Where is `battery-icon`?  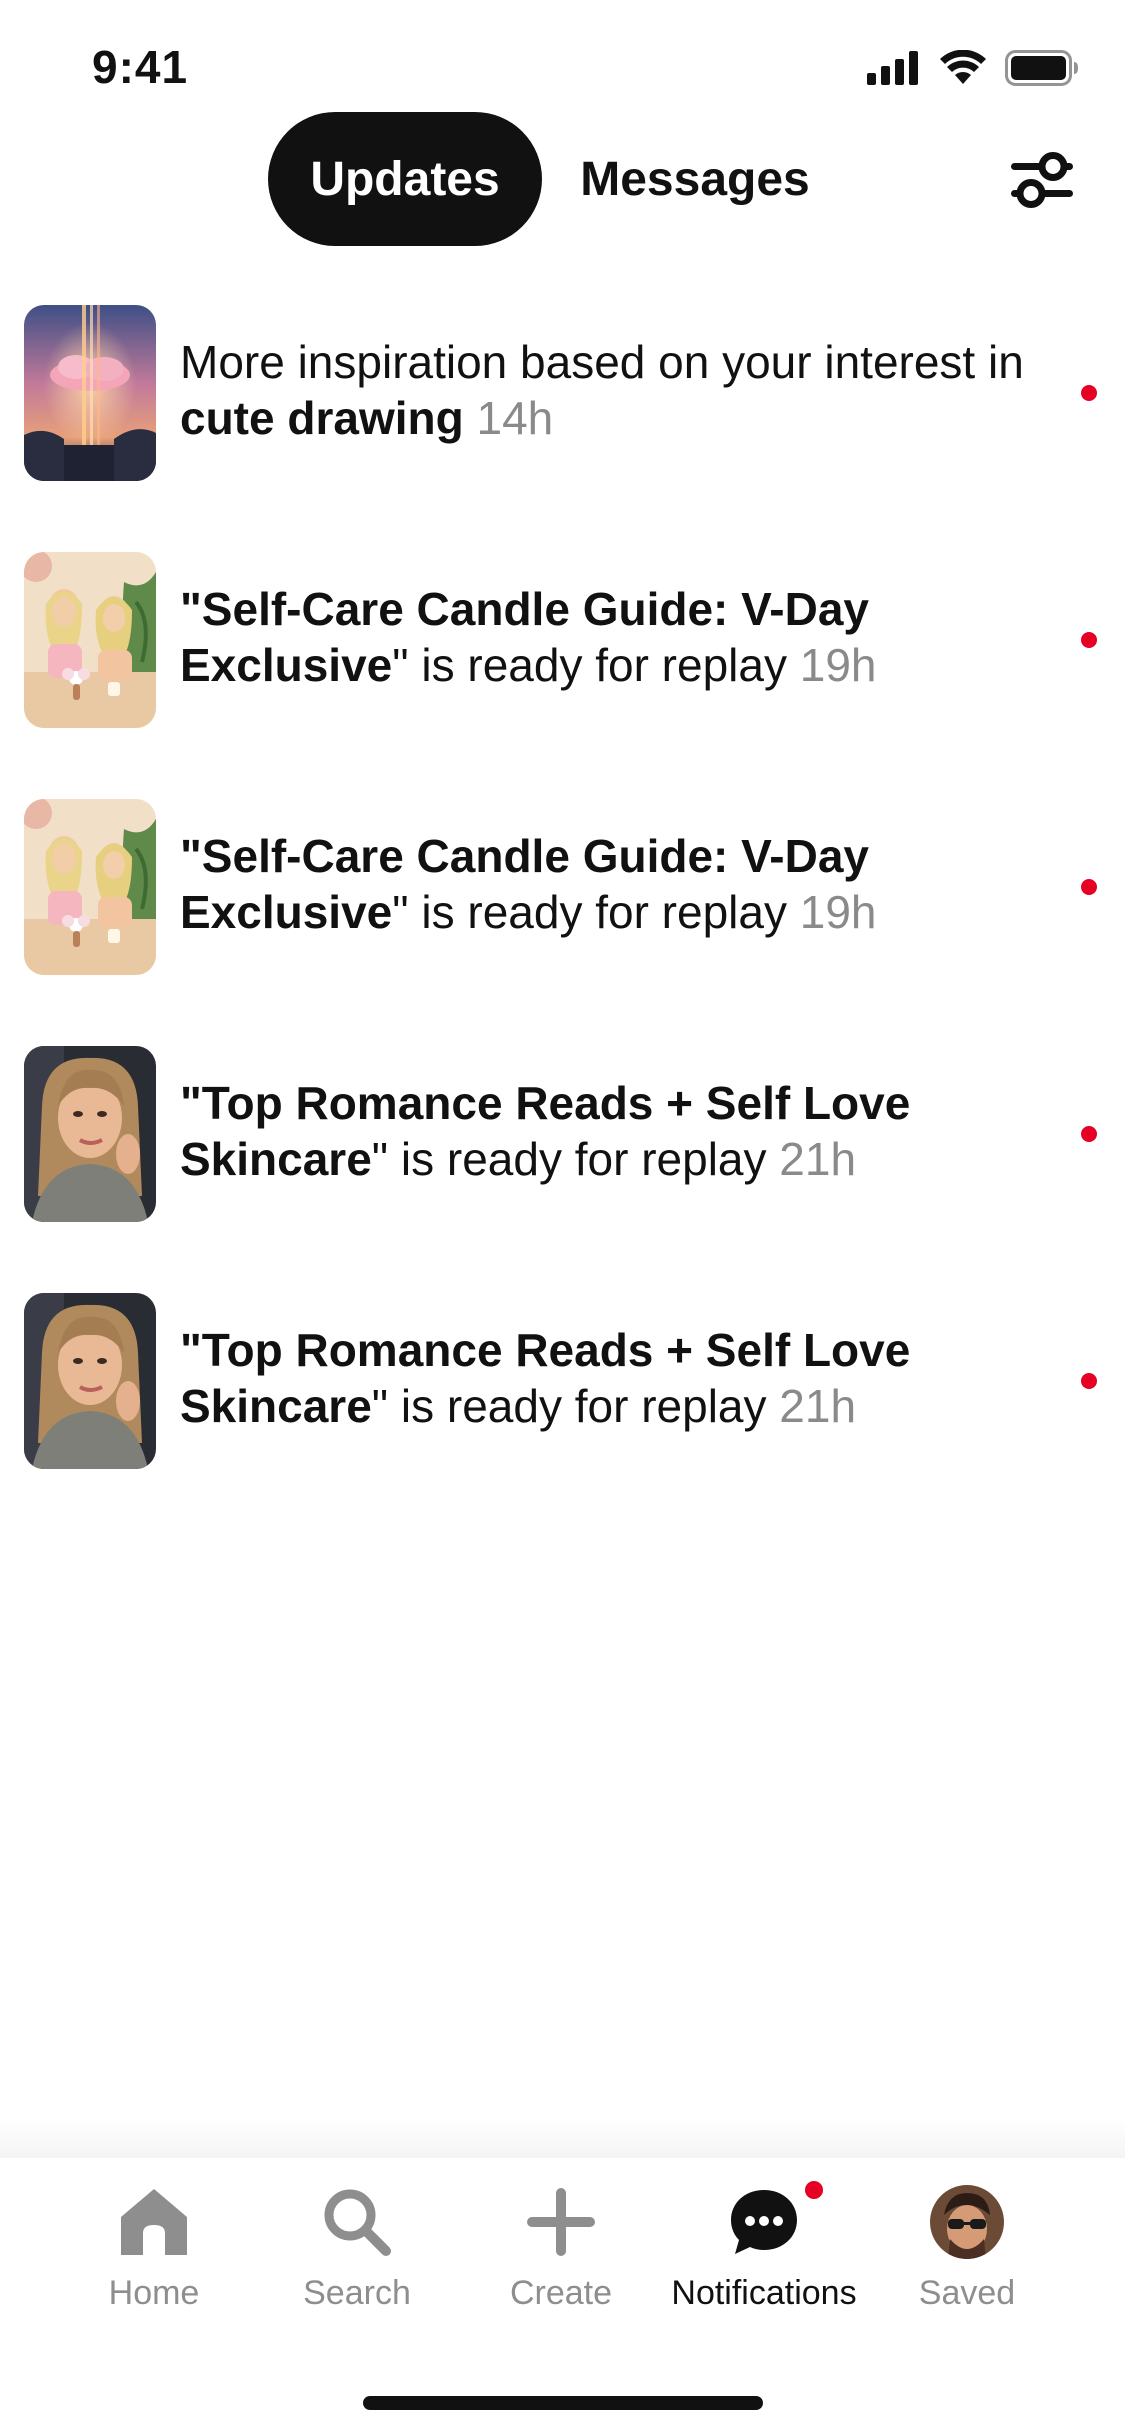 battery-icon is located at coordinates (1041, 68).